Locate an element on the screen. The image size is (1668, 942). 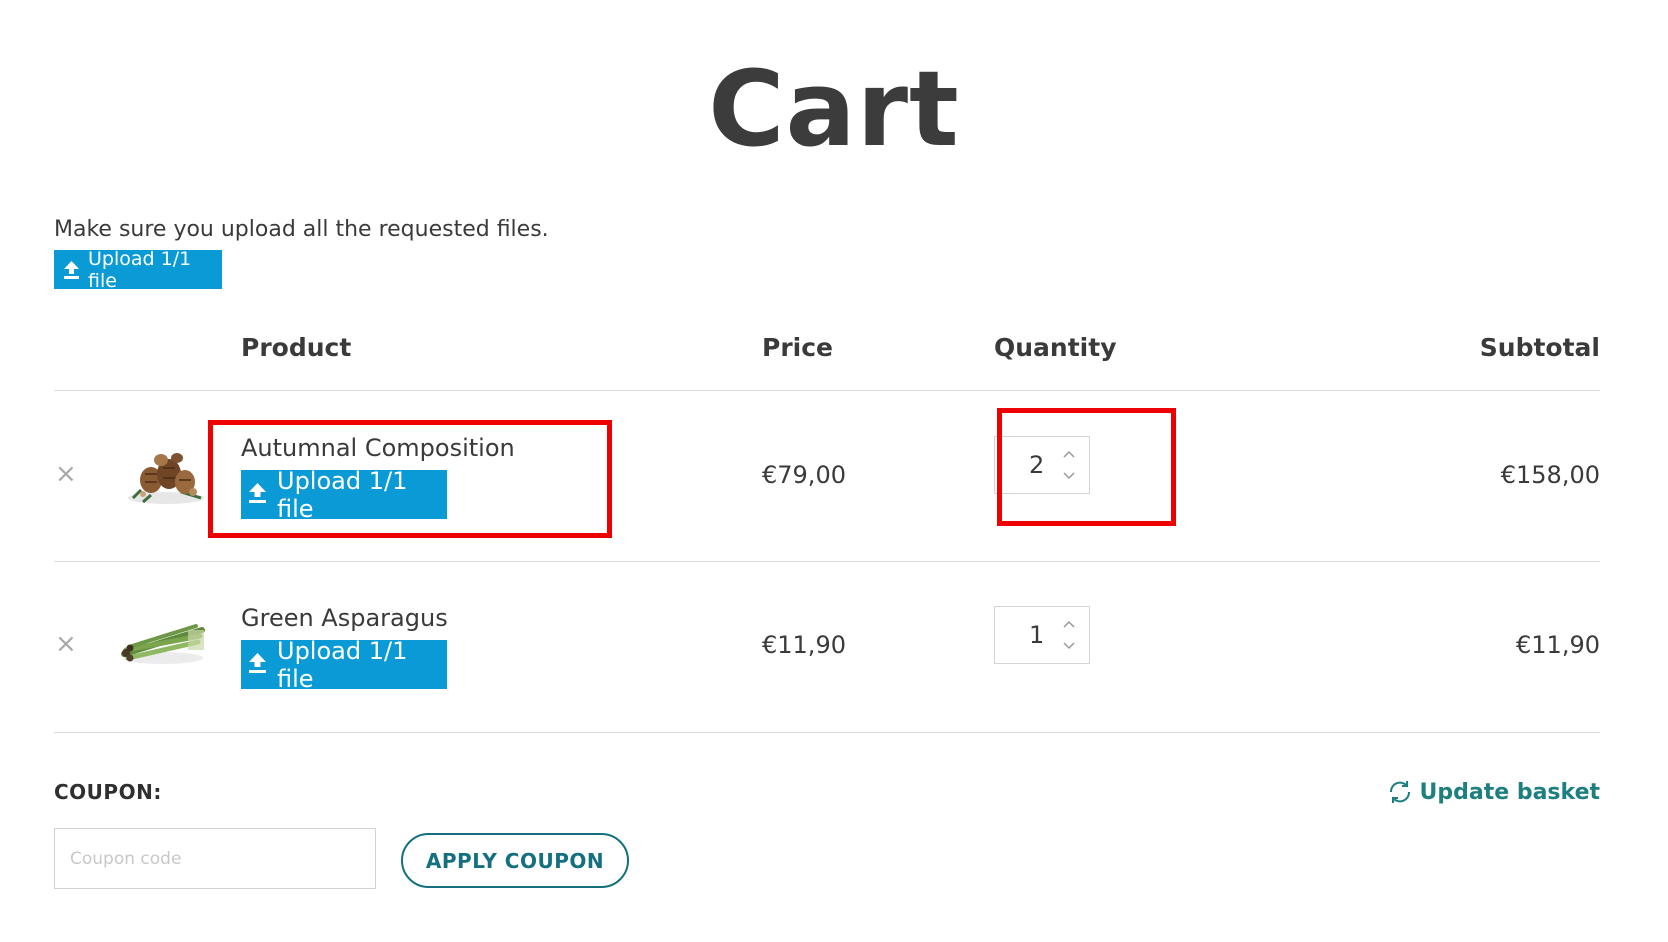
column-header-quantity: Quantity is located at coordinates (1055, 347).